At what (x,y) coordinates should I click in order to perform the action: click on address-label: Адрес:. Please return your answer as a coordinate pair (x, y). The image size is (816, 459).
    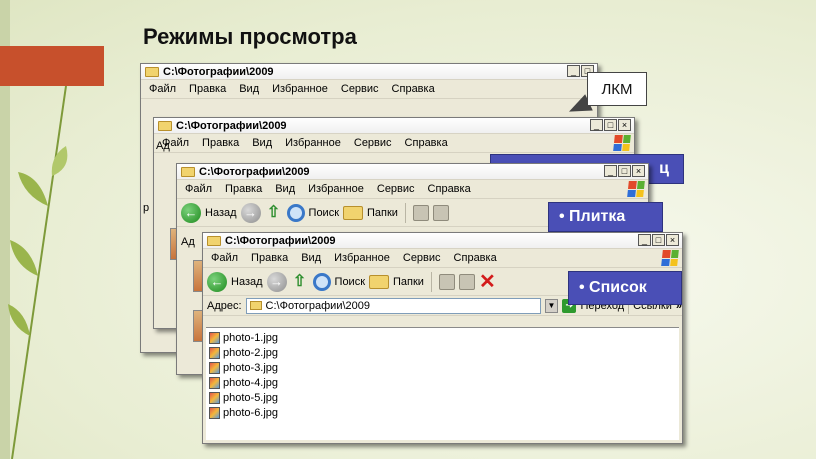
    Looking at the image, I should click on (224, 305).